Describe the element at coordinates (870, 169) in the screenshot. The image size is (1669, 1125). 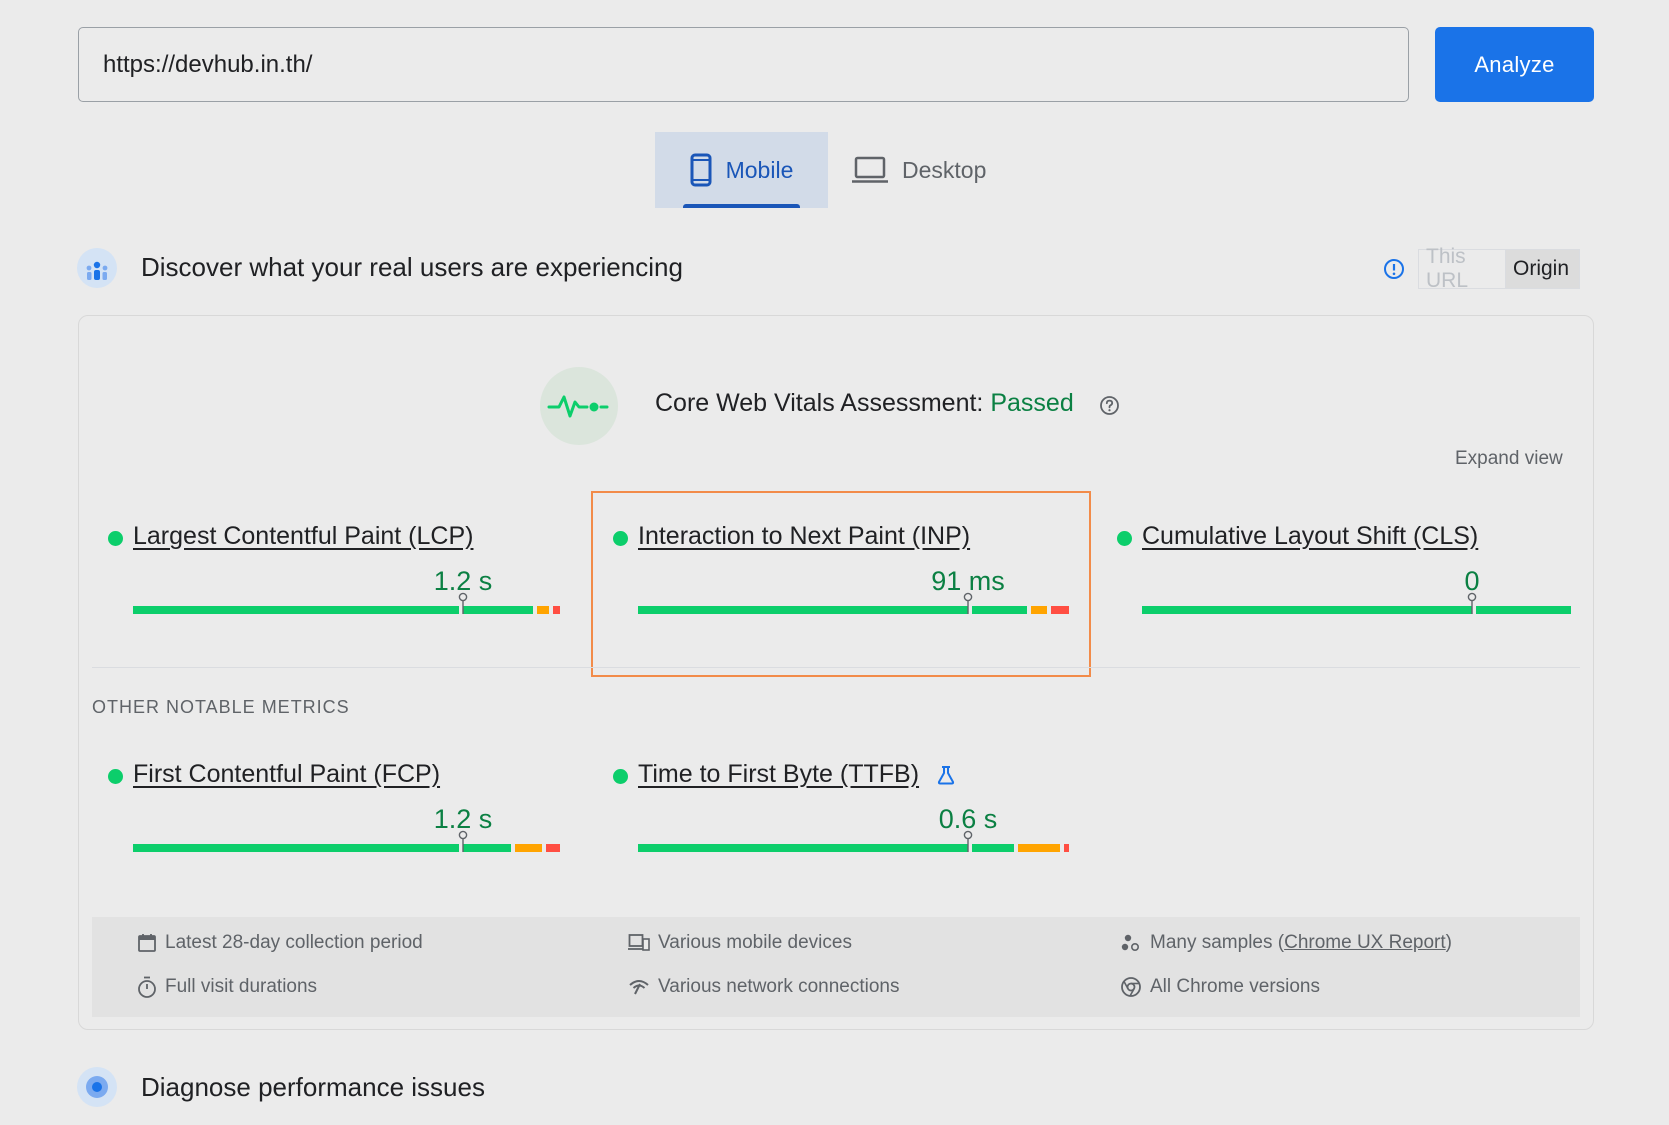
I see `laptop-icon` at that location.